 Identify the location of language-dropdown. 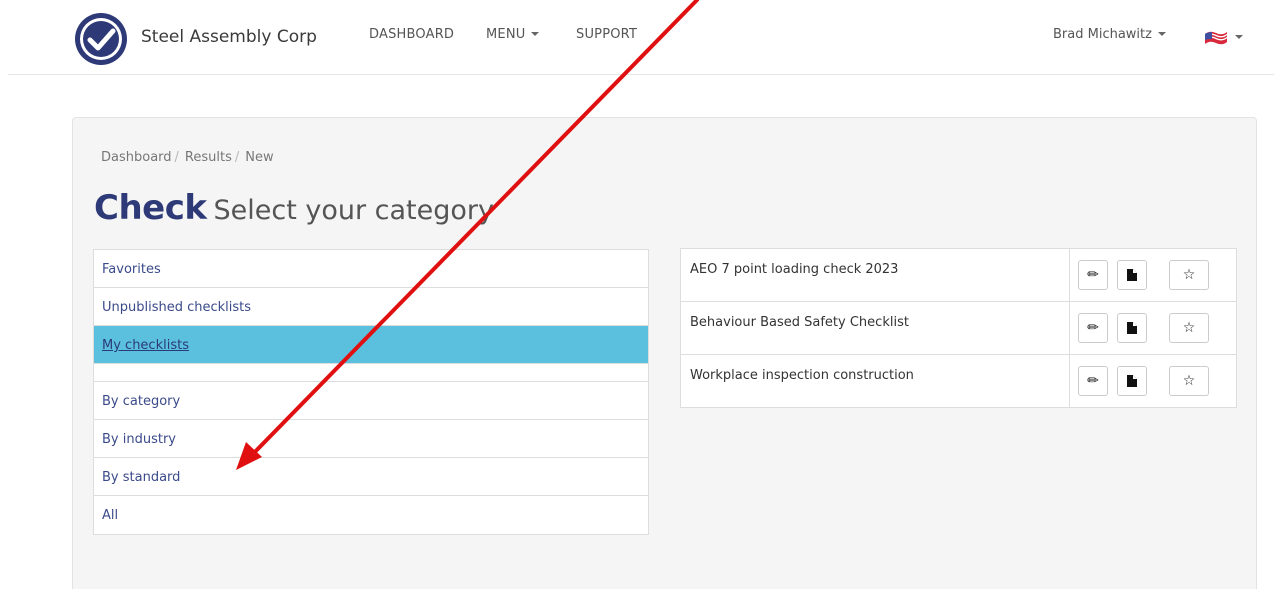
(1223, 35).